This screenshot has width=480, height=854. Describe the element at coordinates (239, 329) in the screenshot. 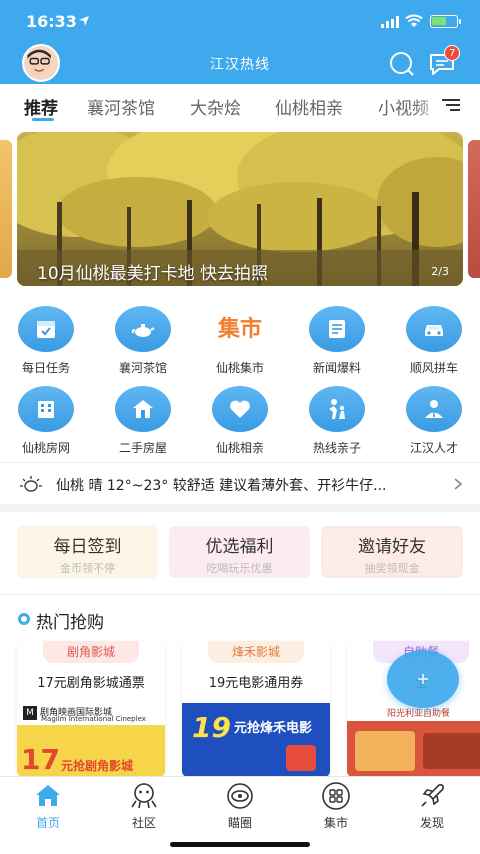

I see `market-logo: 集市` at that location.